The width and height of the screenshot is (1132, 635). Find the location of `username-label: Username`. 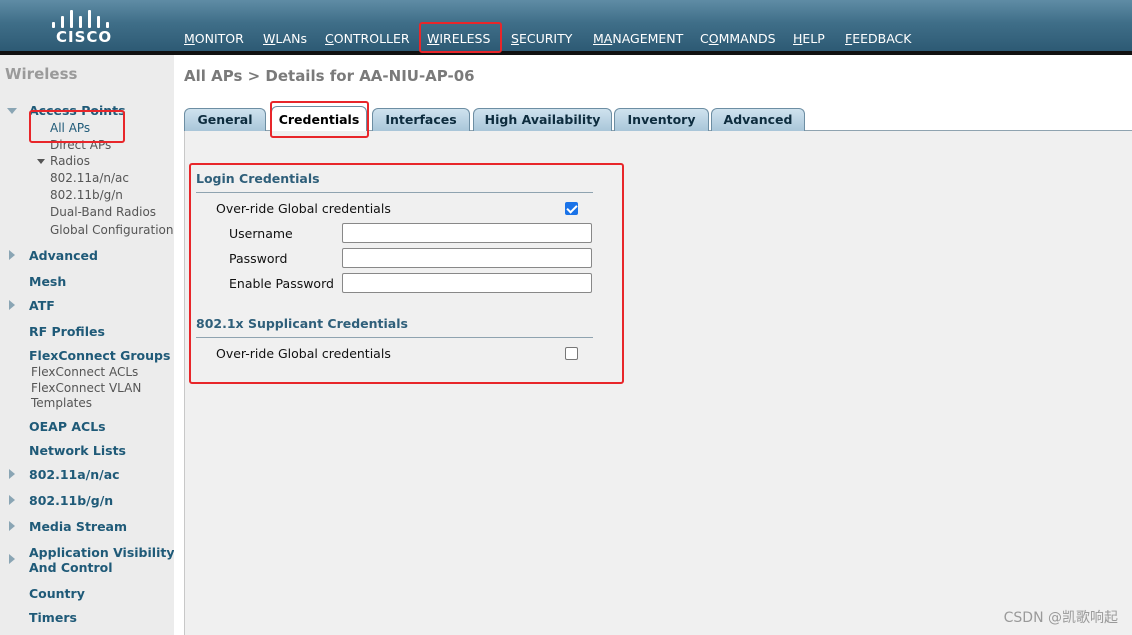

username-label: Username is located at coordinates (261, 233).